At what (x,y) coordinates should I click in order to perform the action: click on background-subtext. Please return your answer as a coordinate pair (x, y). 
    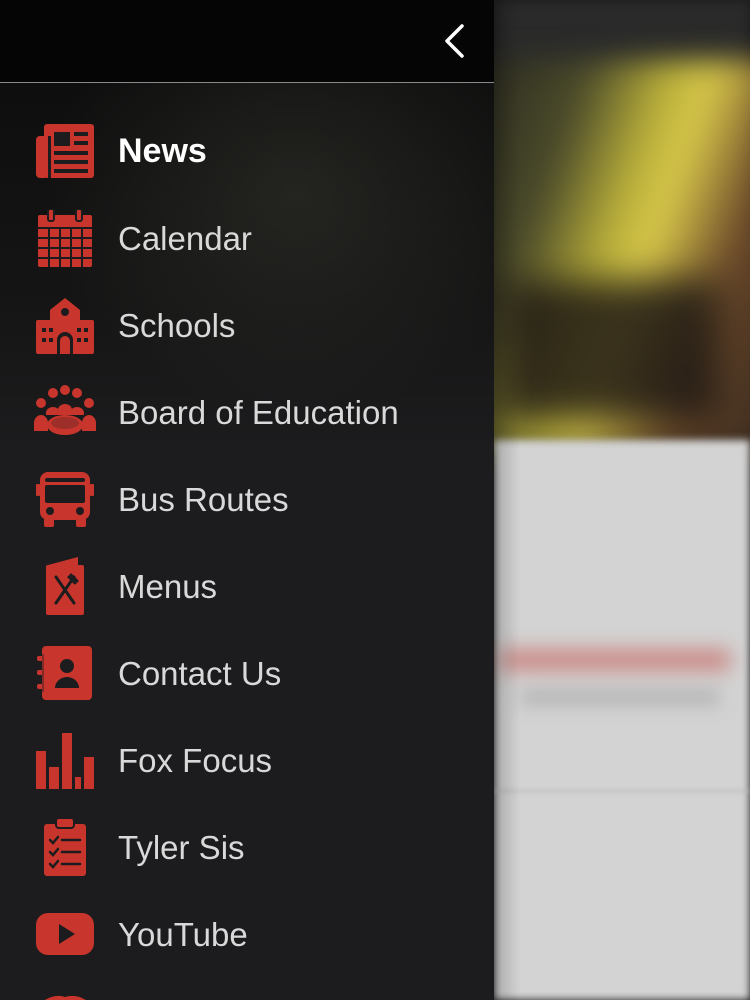
    Looking at the image, I should click on (620, 697).